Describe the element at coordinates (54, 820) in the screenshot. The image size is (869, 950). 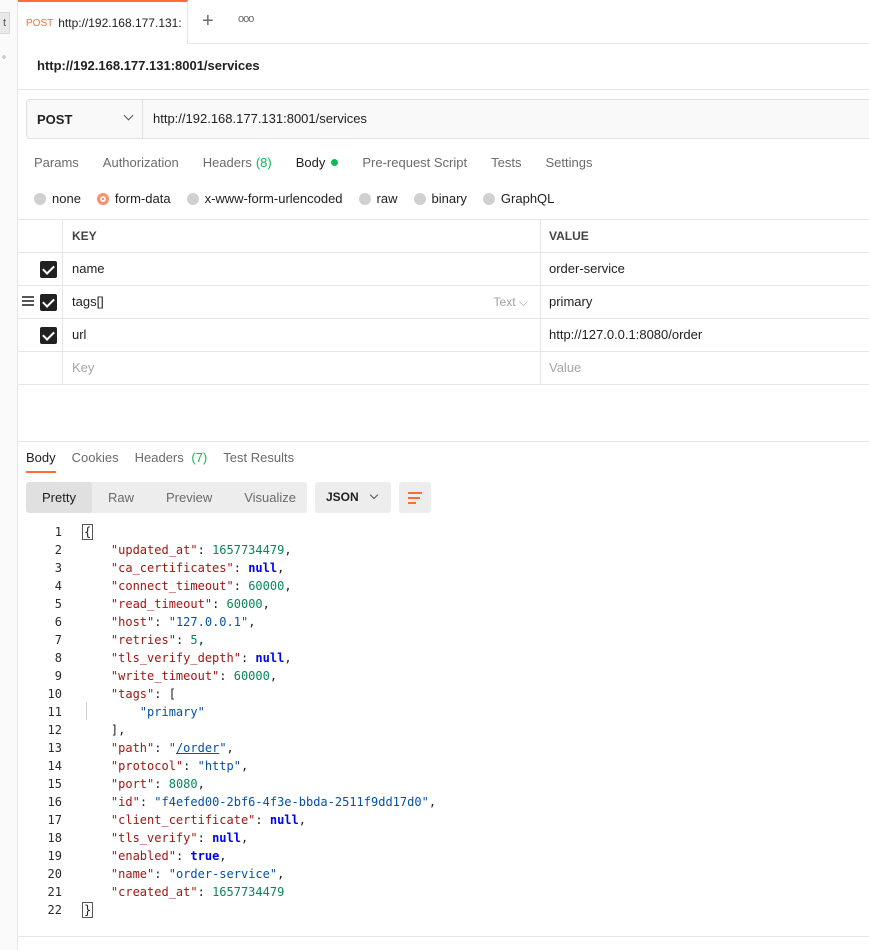
I see `line-number: 17` at that location.